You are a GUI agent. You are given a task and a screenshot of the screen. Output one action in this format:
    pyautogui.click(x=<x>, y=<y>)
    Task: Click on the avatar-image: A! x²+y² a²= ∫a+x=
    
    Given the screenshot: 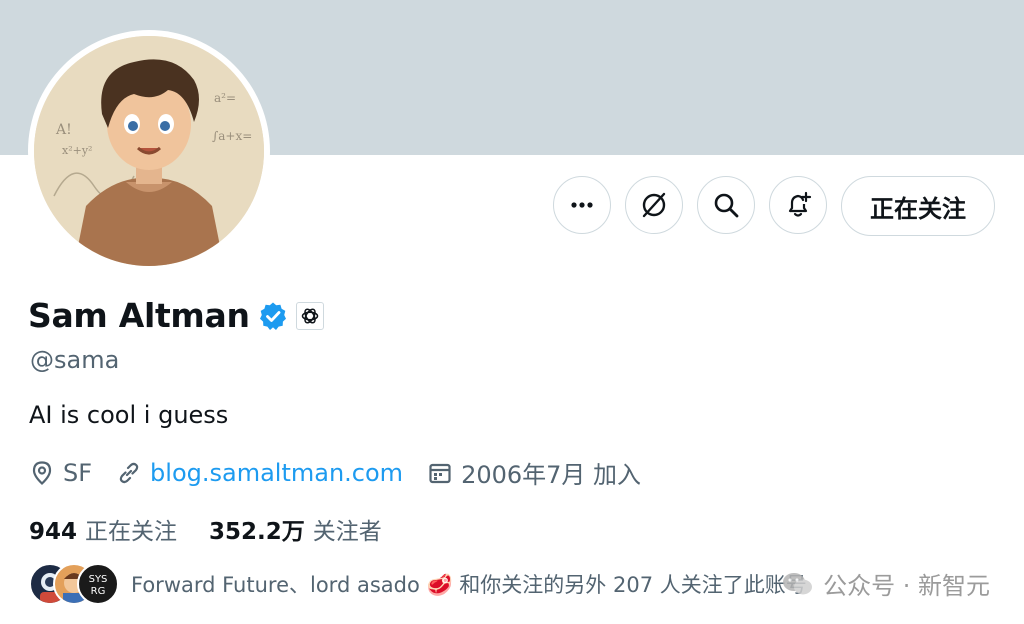 What is the action you would take?
    pyautogui.click(x=149, y=151)
    